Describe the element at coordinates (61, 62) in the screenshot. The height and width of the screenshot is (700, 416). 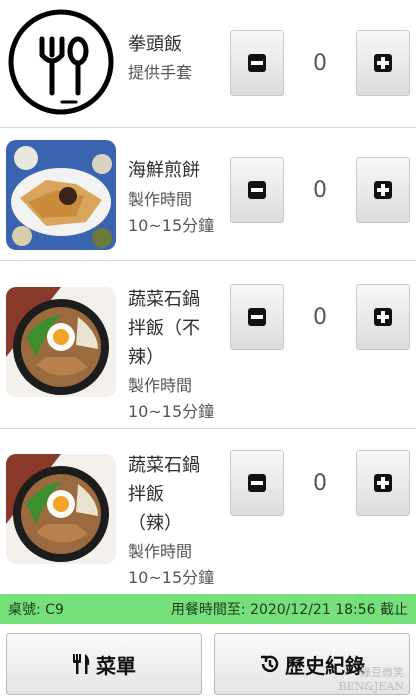
I see `utensils-logo-icon` at that location.